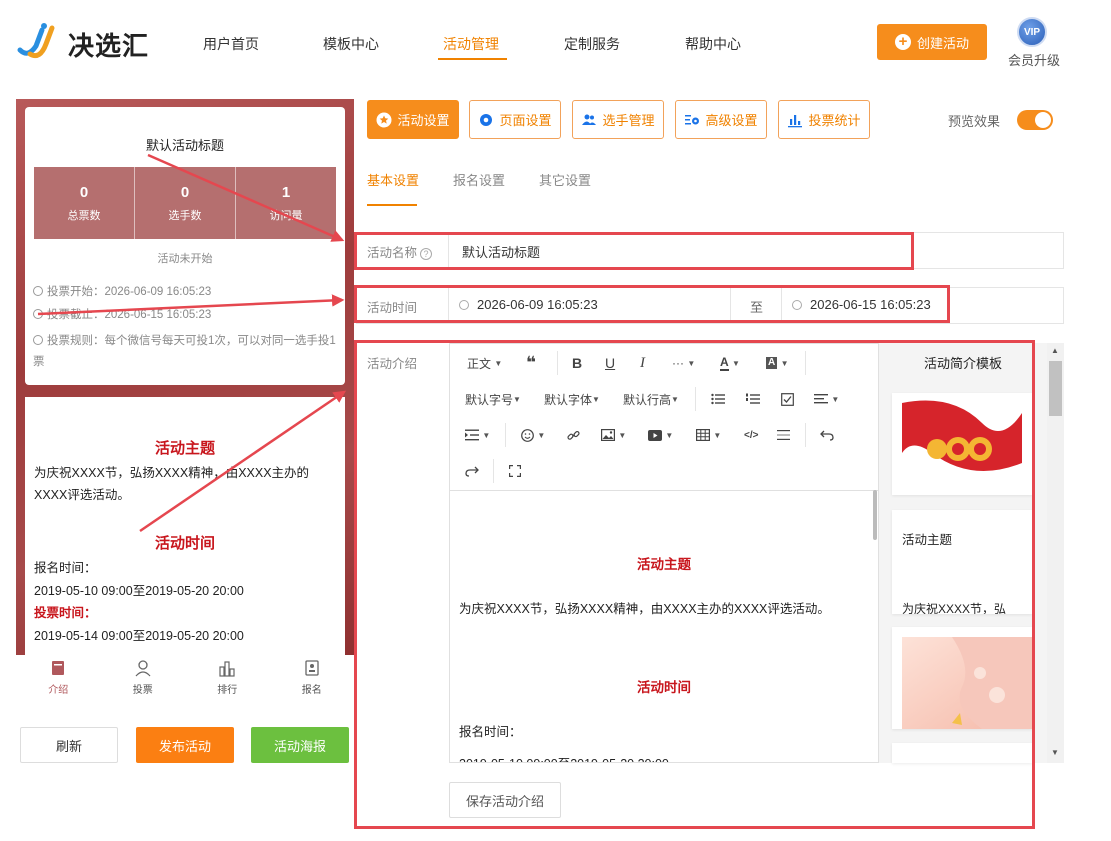 Image resolution: width=1111 pixels, height=841 pixels. Describe the element at coordinates (139, 636) in the screenshot. I see `preview-vote-range: 2019-05-14 09:00至2019-05-20 20:00` at that location.